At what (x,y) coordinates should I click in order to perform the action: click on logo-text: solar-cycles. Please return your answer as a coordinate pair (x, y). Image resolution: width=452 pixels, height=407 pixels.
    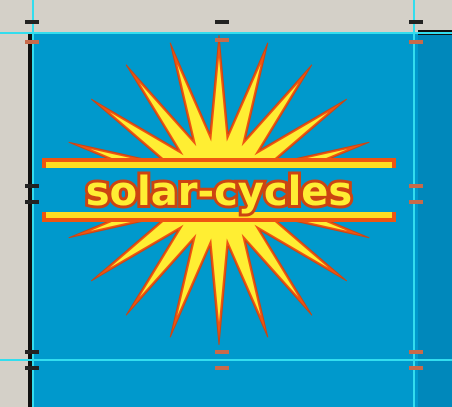
    Looking at the image, I should click on (219, 192).